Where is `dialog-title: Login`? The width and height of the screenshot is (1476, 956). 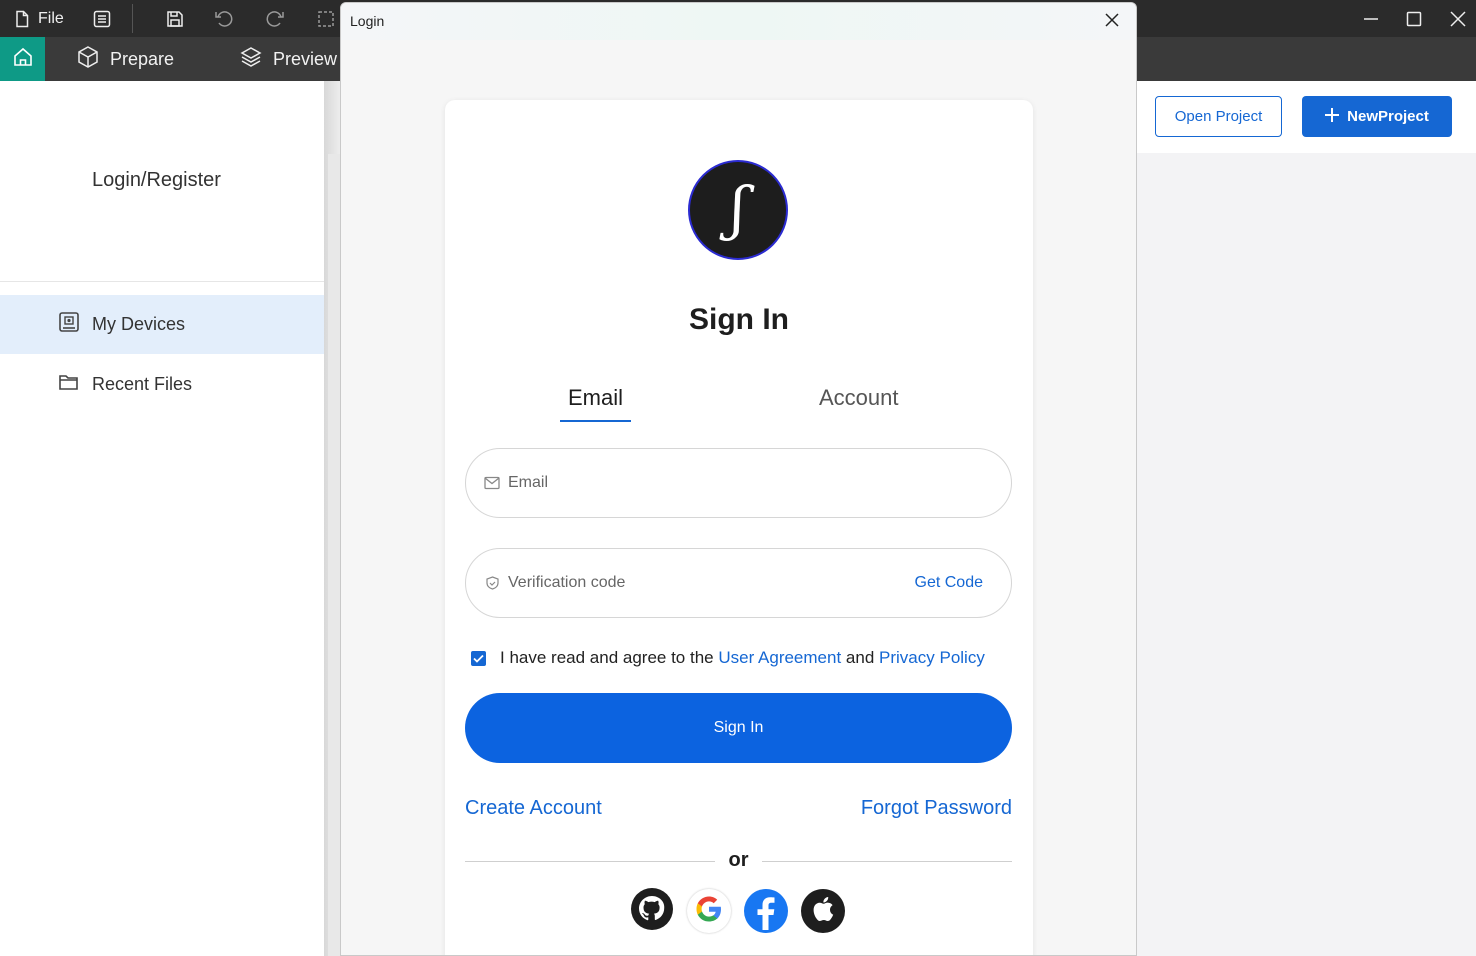 dialog-title: Login is located at coordinates (367, 21).